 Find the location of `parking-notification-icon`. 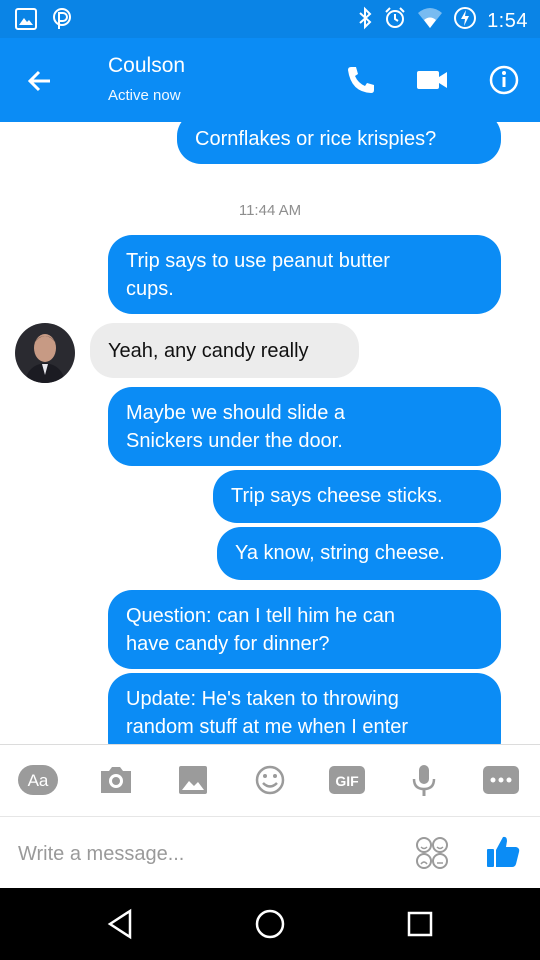

parking-notification-icon is located at coordinates (62, 21).